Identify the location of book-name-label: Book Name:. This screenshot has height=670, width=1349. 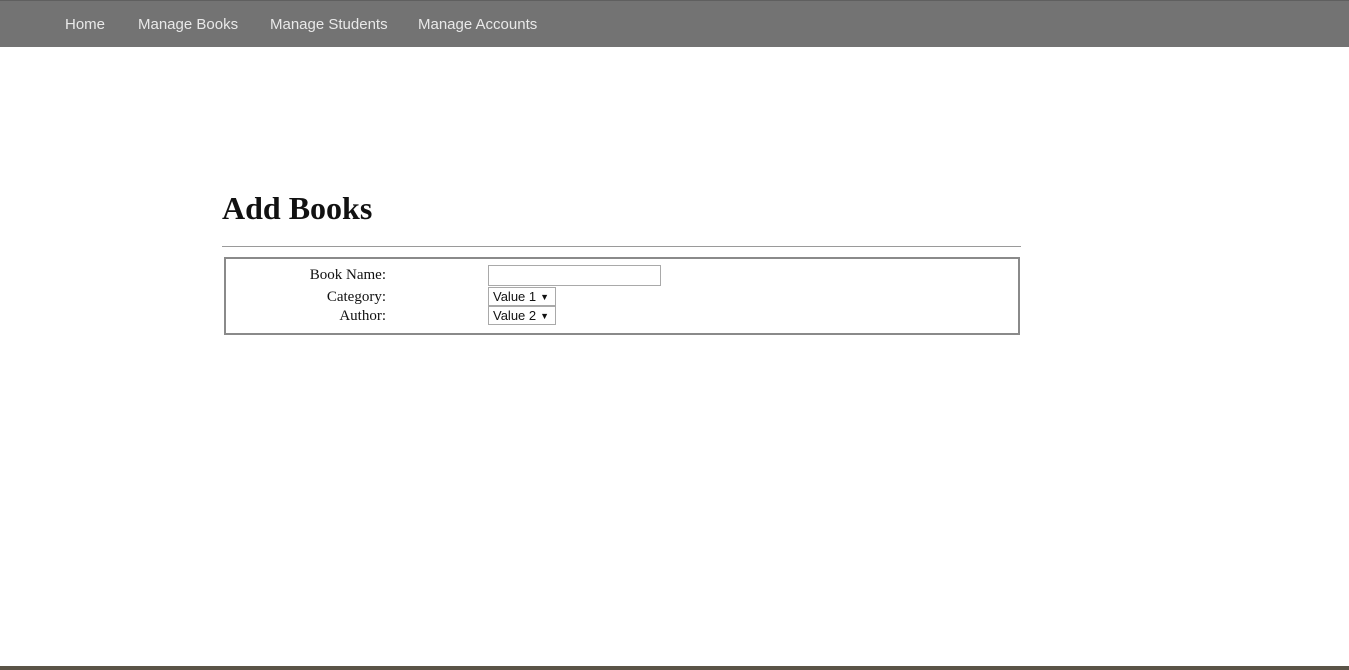
(347, 275).